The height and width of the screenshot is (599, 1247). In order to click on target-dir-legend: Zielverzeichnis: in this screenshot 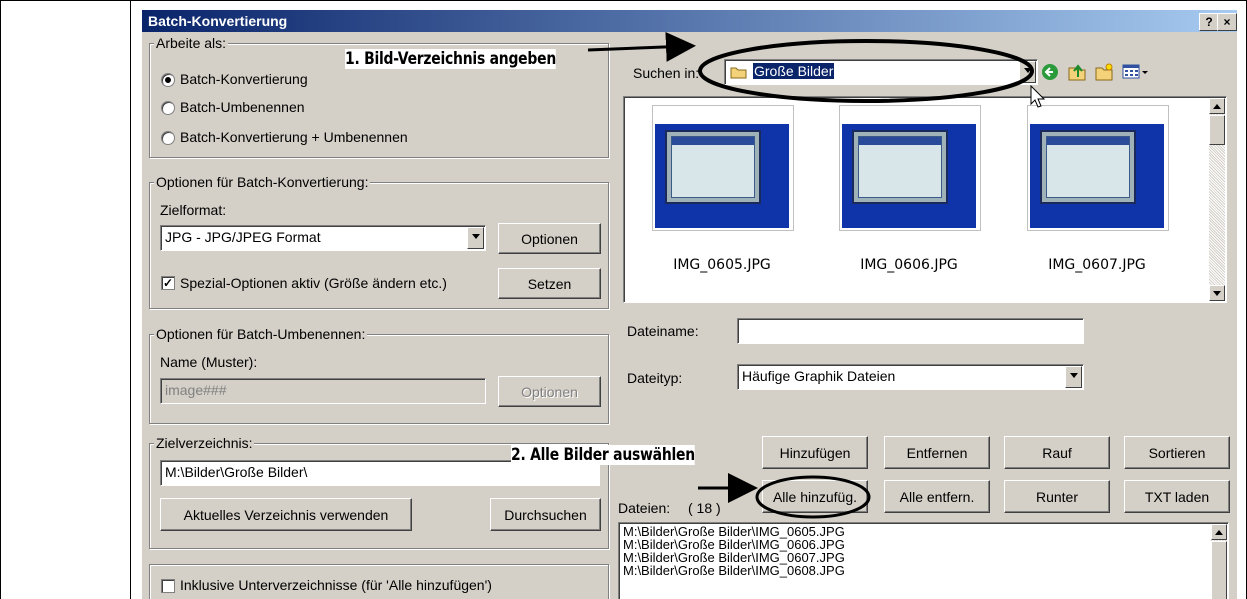, I will do `click(204, 443)`.